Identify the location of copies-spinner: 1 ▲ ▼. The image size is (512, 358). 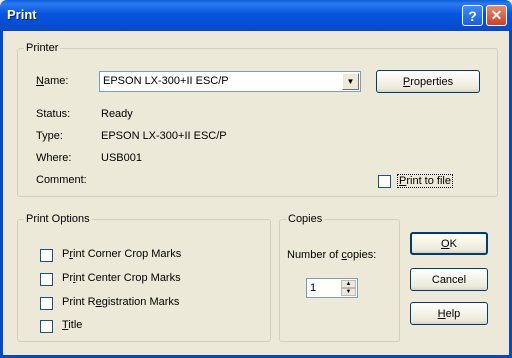
(332, 288).